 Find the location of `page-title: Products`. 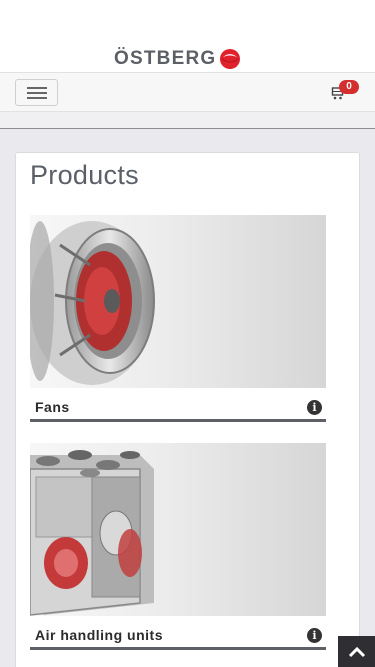

page-title: Products is located at coordinates (84, 175).